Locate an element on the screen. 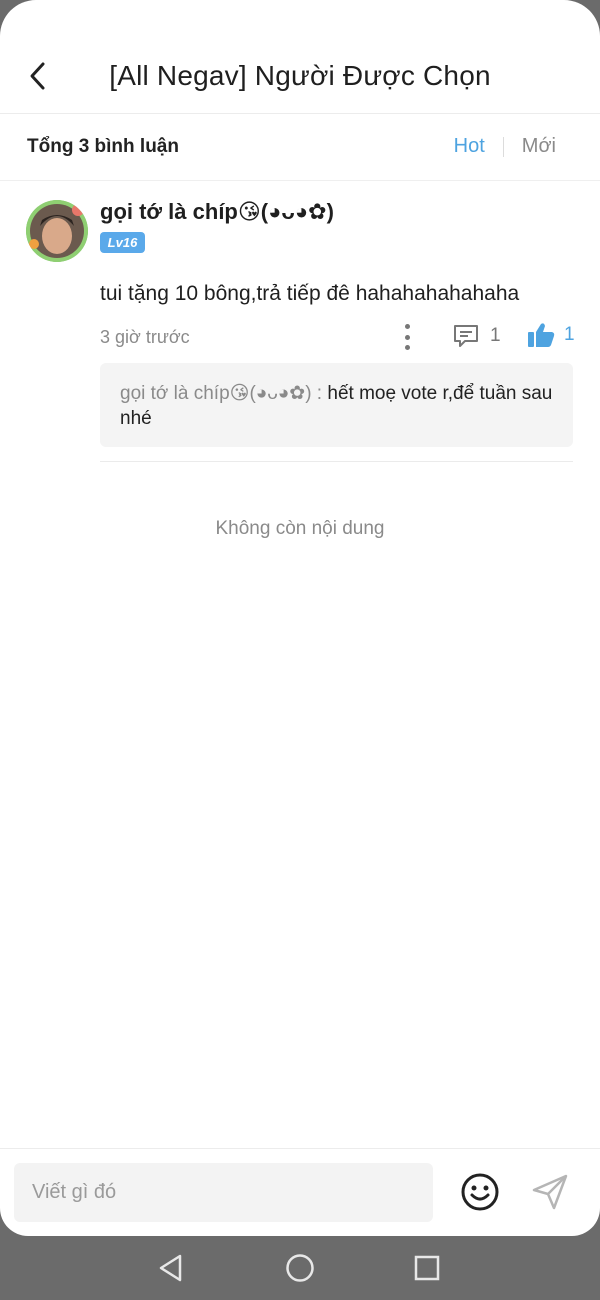 The image size is (600, 1300). avatar is located at coordinates (57, 231).